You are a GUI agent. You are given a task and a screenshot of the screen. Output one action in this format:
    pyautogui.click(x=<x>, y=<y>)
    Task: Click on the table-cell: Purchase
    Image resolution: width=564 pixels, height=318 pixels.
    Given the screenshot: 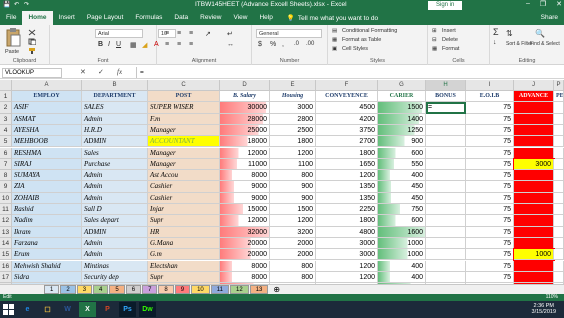 What is the action you would take?
    pyautogui.click(x=115, y=164)
    